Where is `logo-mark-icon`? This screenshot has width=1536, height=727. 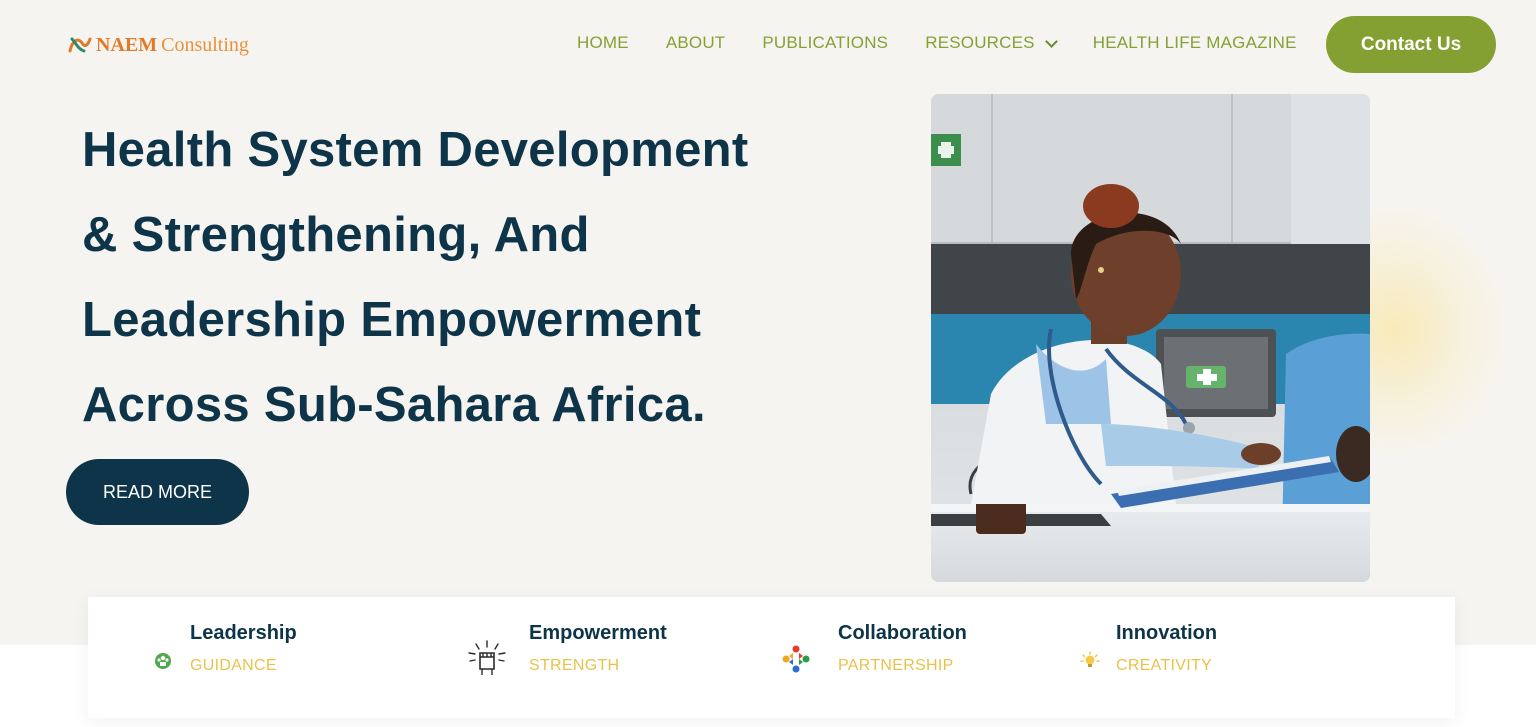 logo-mark-icon is located at coordinates (80, 45).